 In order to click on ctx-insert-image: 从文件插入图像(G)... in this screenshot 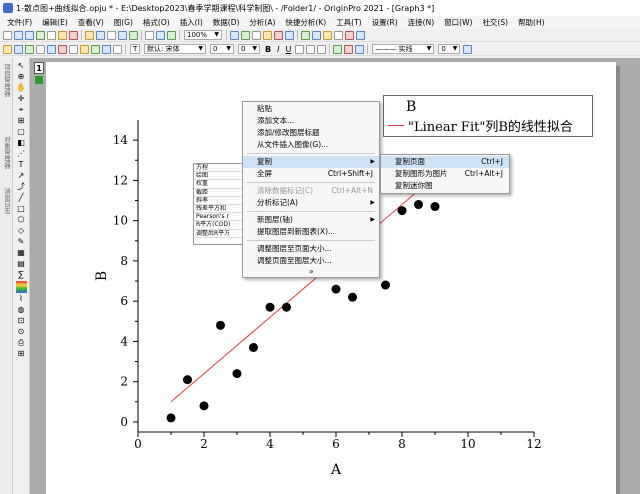, I will do `click(311, 145)`.